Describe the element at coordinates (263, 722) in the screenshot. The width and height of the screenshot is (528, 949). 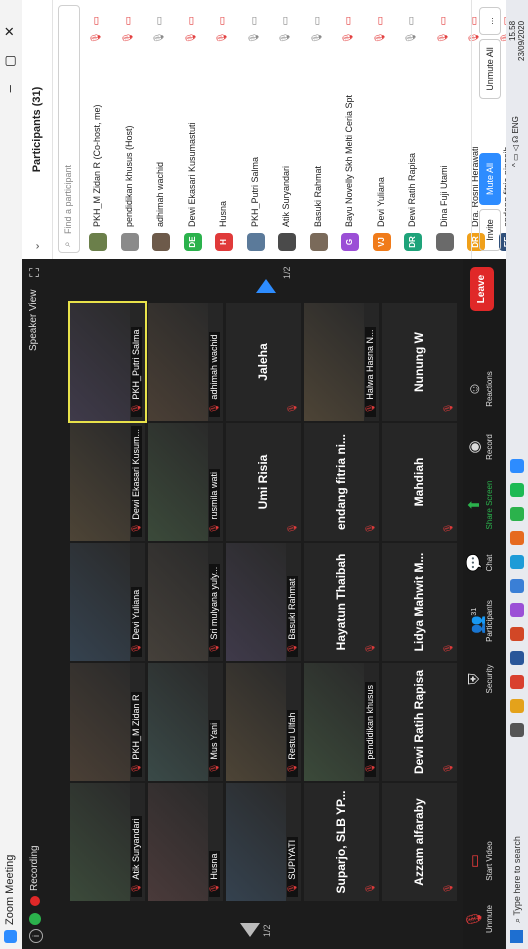
I see `video-tile: 🎙 Restu Ulfah` at that location.